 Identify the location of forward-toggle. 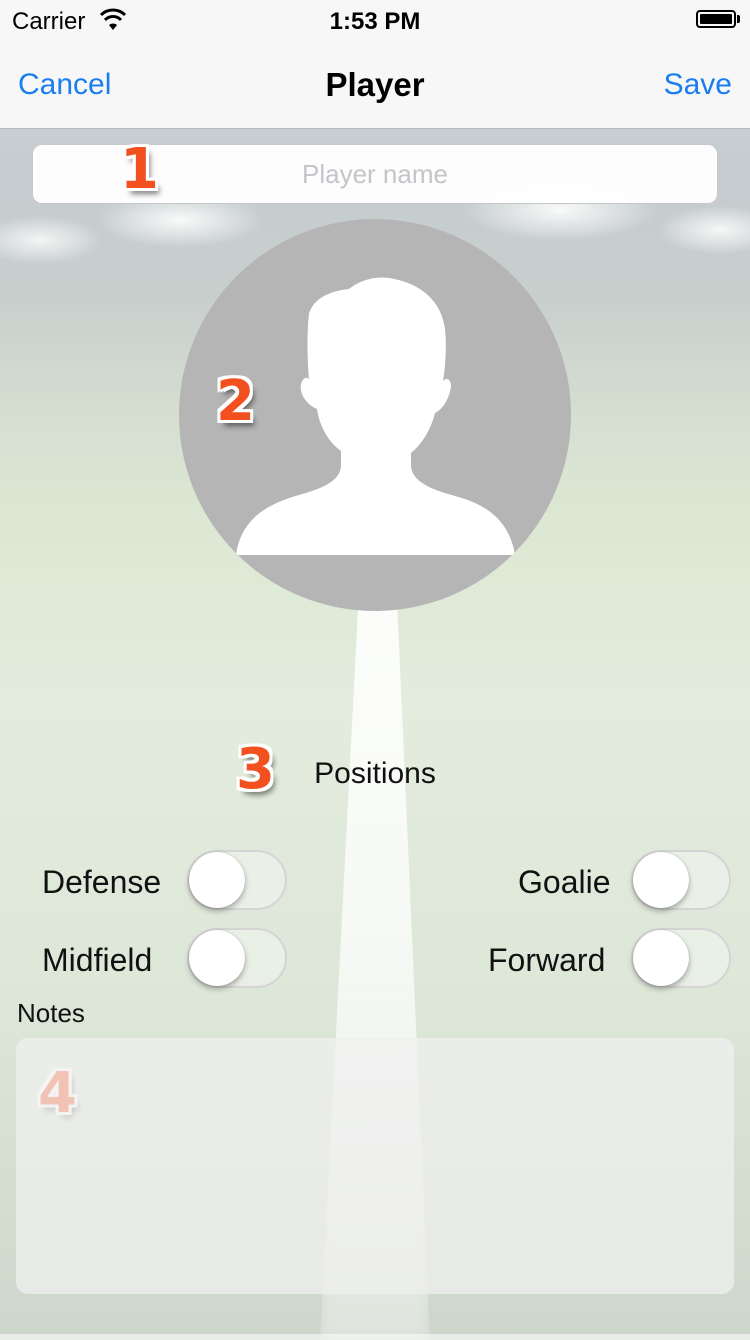
(681, 958).